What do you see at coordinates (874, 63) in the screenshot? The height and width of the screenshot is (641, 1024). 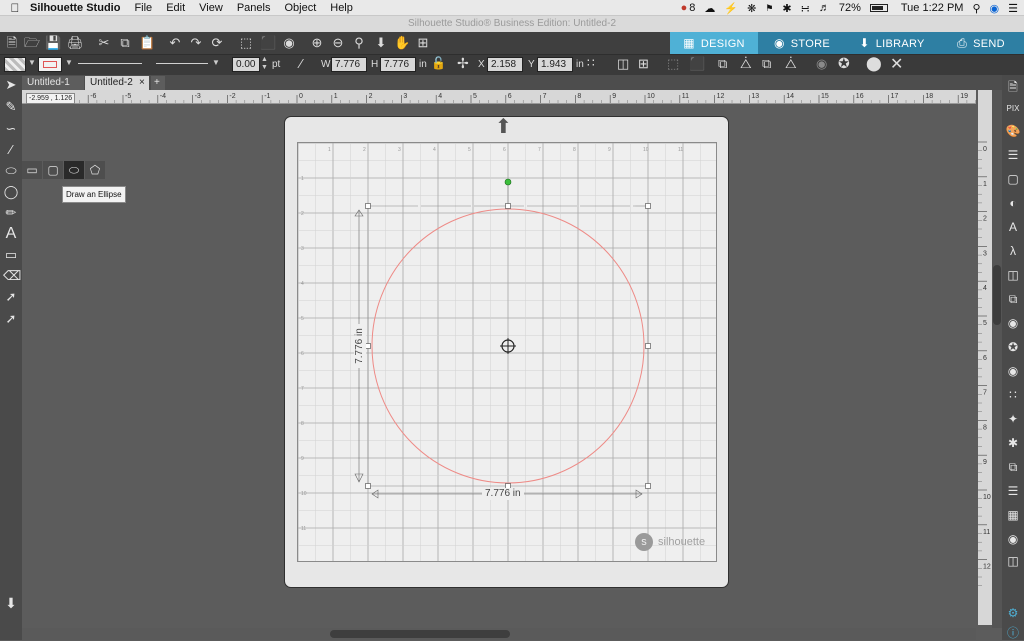 I see `3d-box-icon: ⬤` at bounding box center [874, 63].